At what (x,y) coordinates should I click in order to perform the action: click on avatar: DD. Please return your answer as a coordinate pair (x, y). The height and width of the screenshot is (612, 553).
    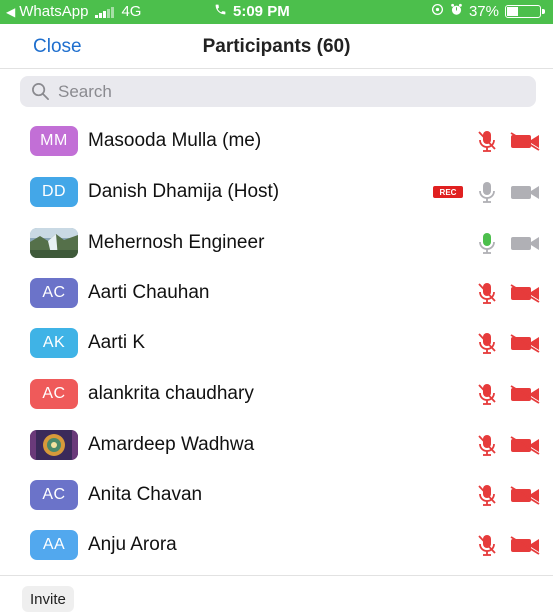
    Looking at the image, I should click on (54, 192).